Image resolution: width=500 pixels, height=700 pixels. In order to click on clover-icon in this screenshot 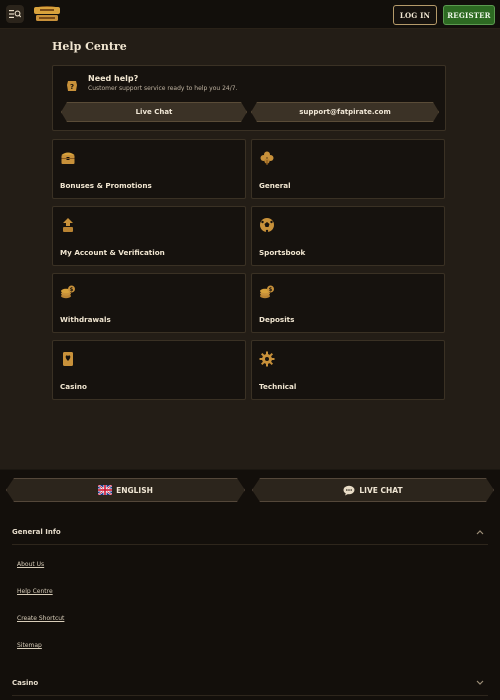, I will do `click(267, 158)`.